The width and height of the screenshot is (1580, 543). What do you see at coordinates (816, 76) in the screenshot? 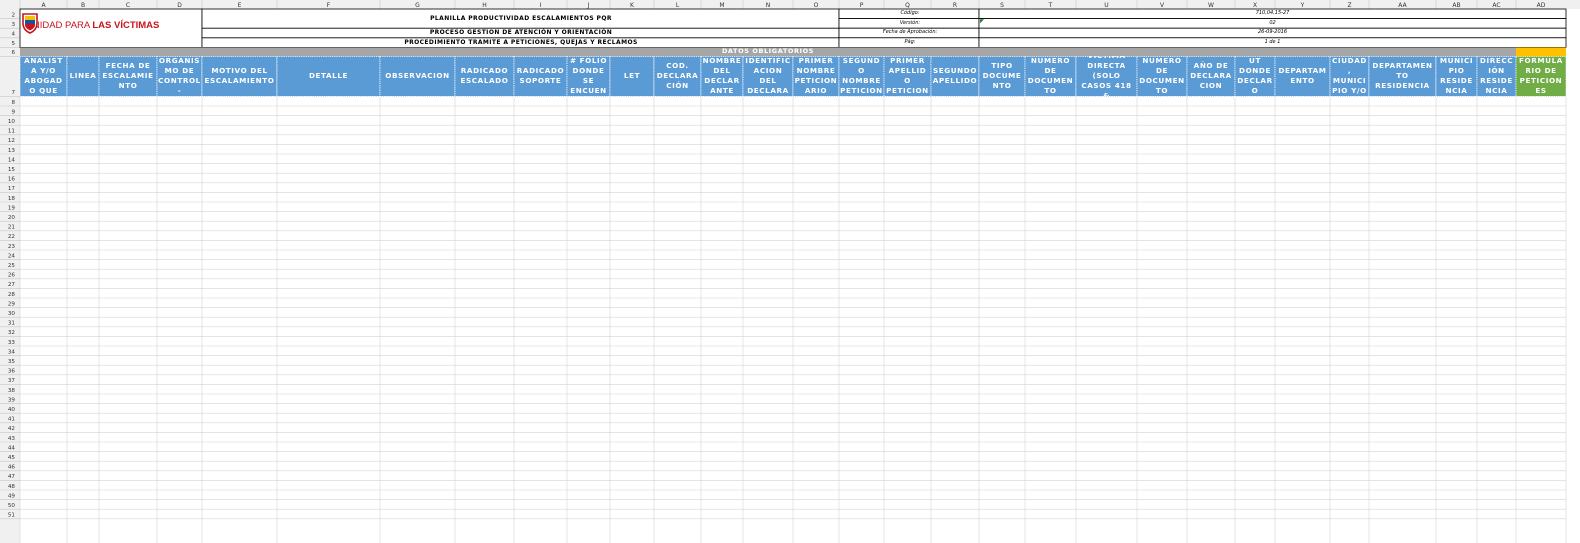
I see `column-header: PRIMER NOMBRE PETICION ARIO` at bounding box center [816, 76].